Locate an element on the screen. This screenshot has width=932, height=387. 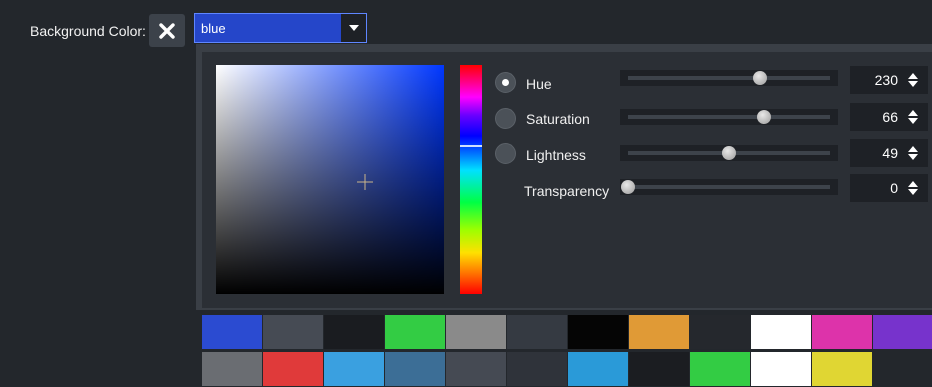
lightness-spin-arrows is located at coordinates (913, 153).